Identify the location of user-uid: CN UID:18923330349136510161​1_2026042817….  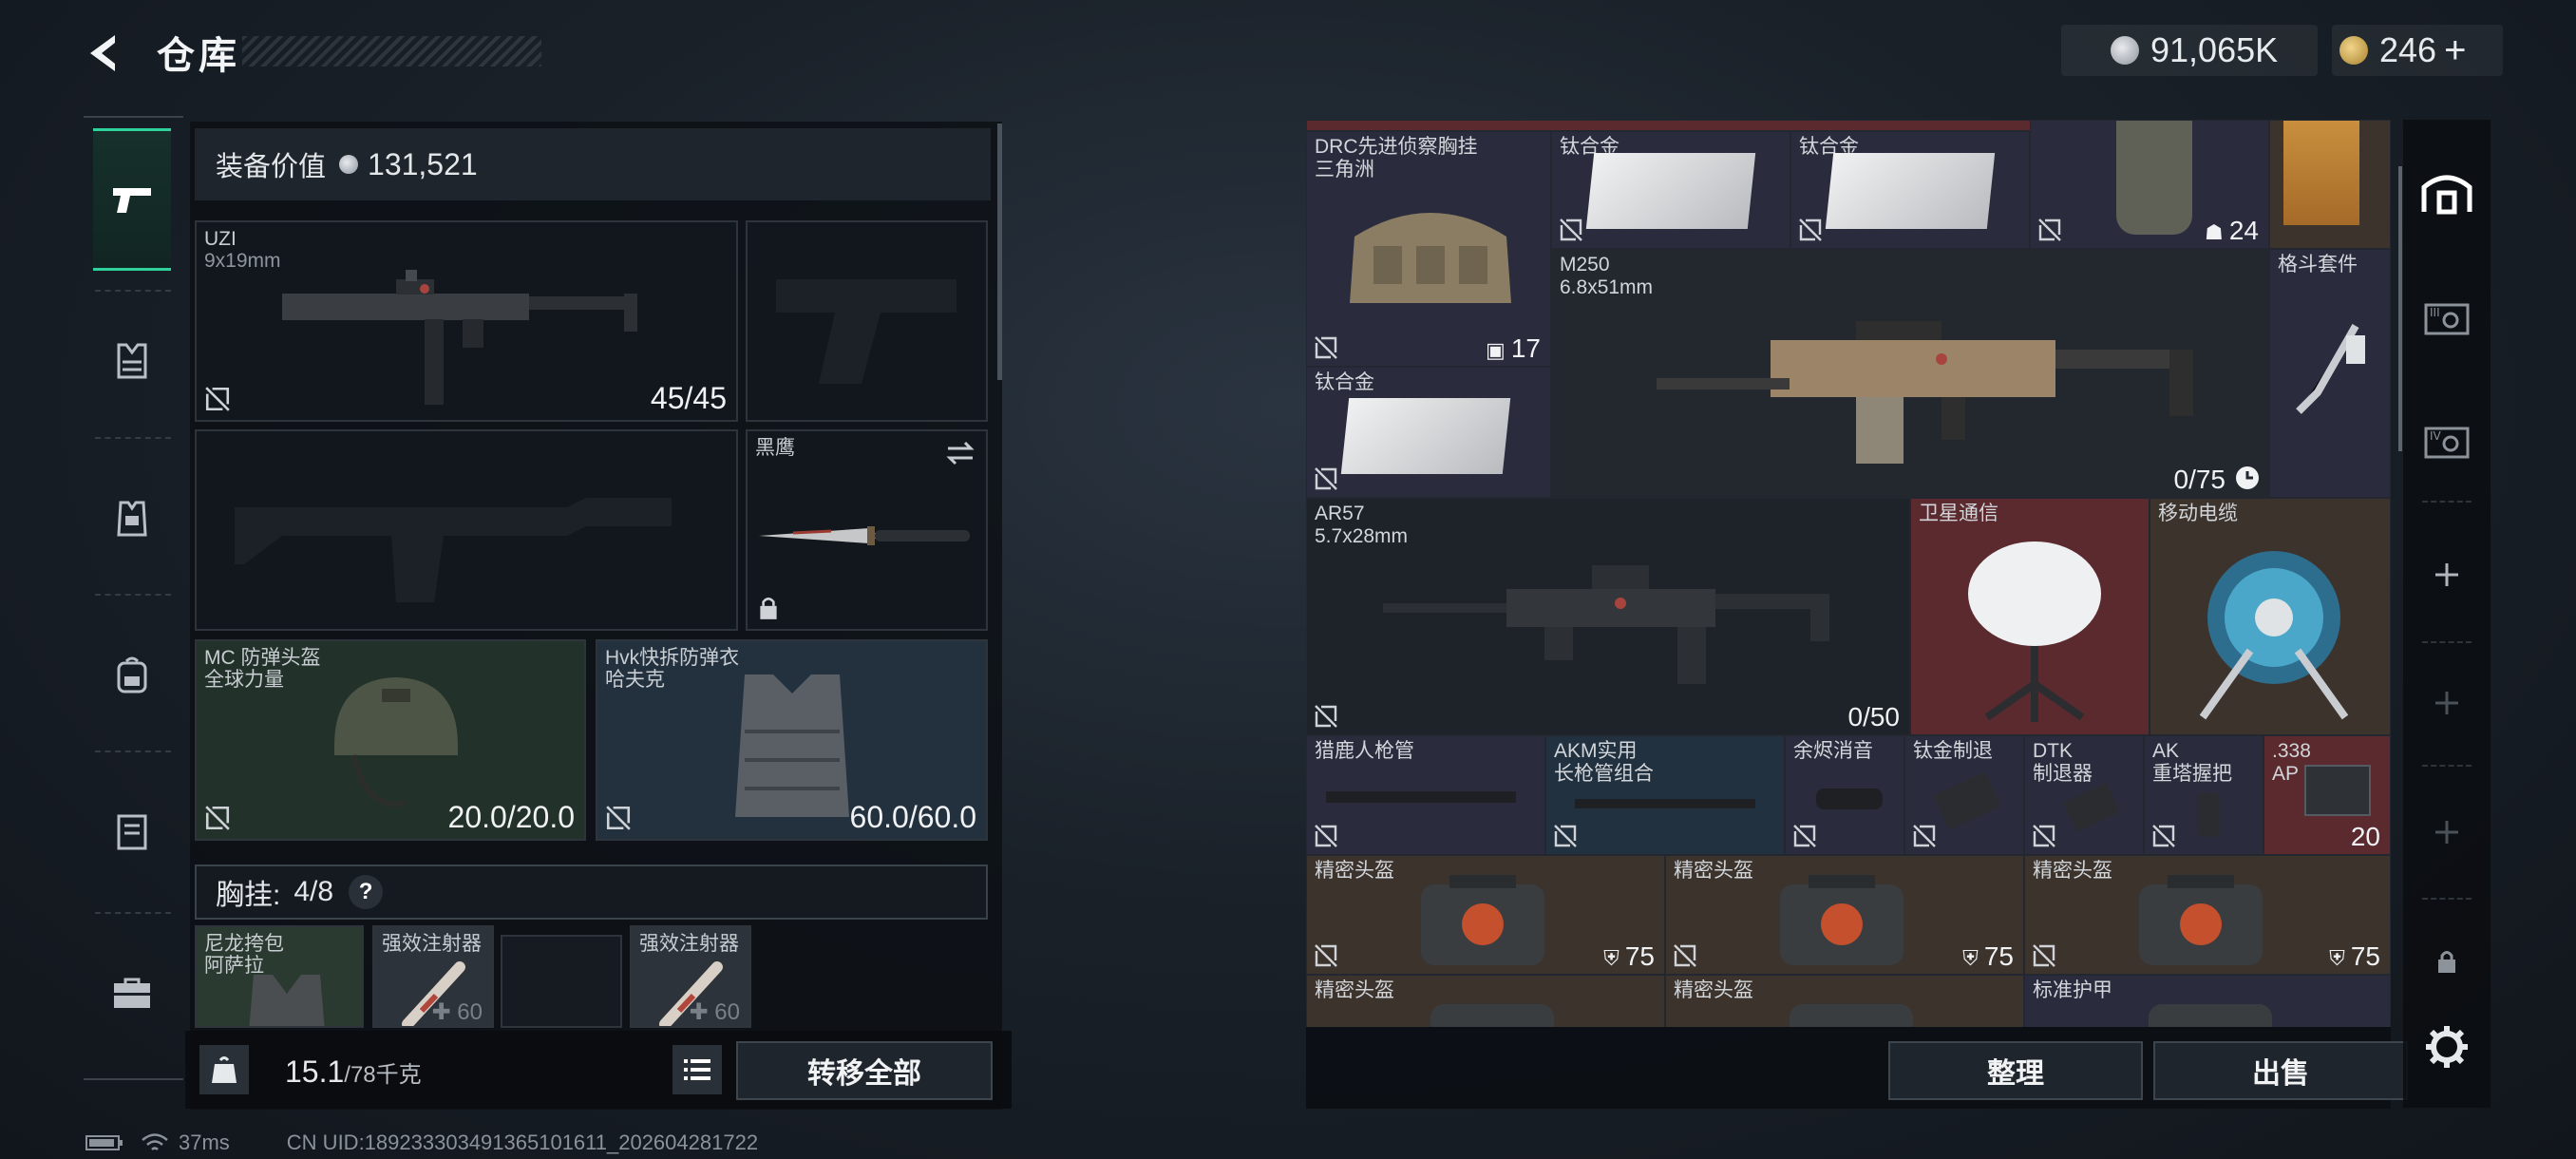
(522, 1142).